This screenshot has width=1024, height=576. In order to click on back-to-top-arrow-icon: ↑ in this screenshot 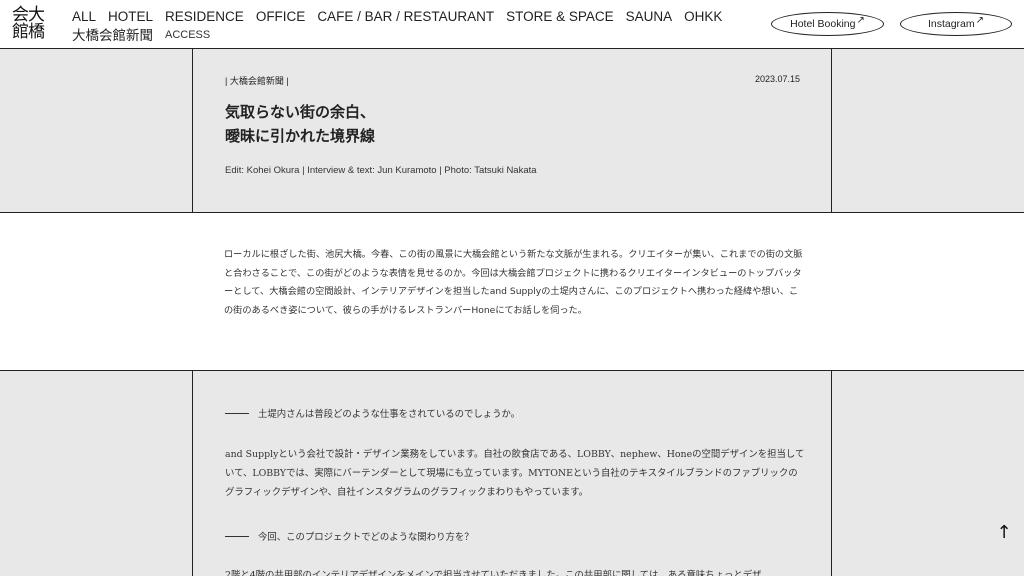, I will do `click(1004, 533)`.